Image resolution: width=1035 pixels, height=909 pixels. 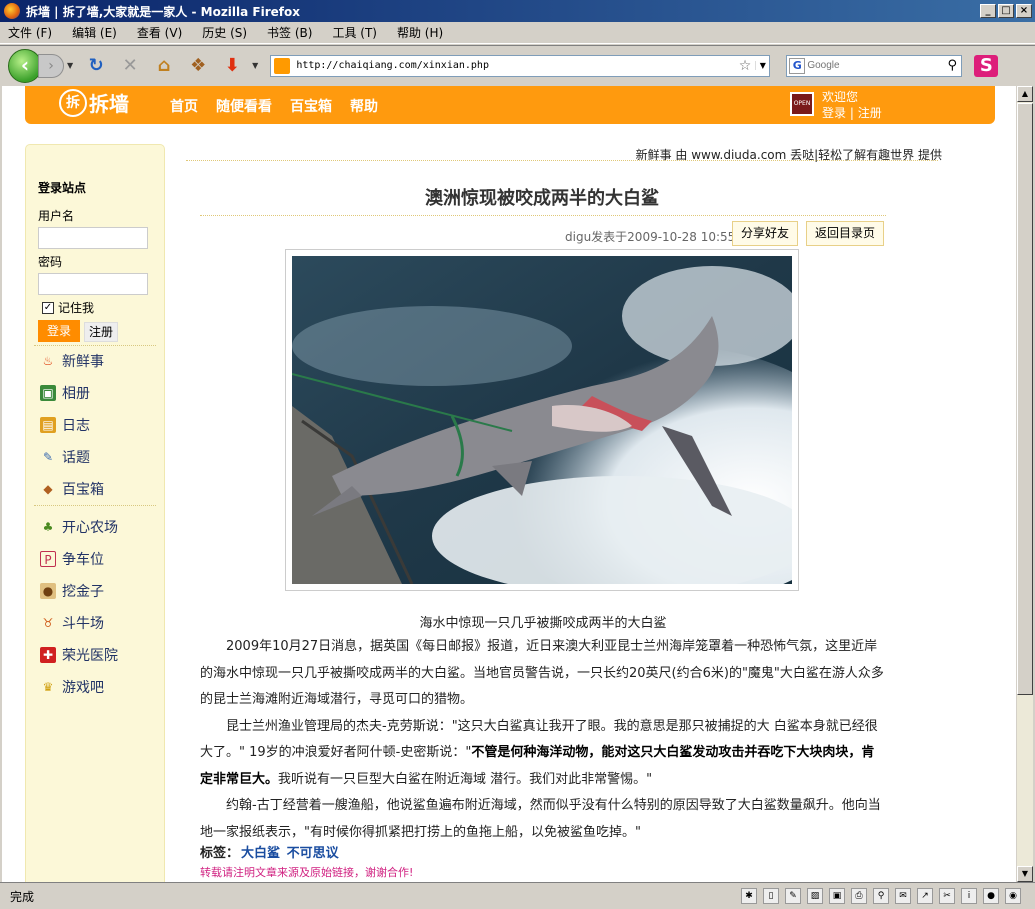 I want to click on print-icon: ⎙, so click(x=859, y=896).